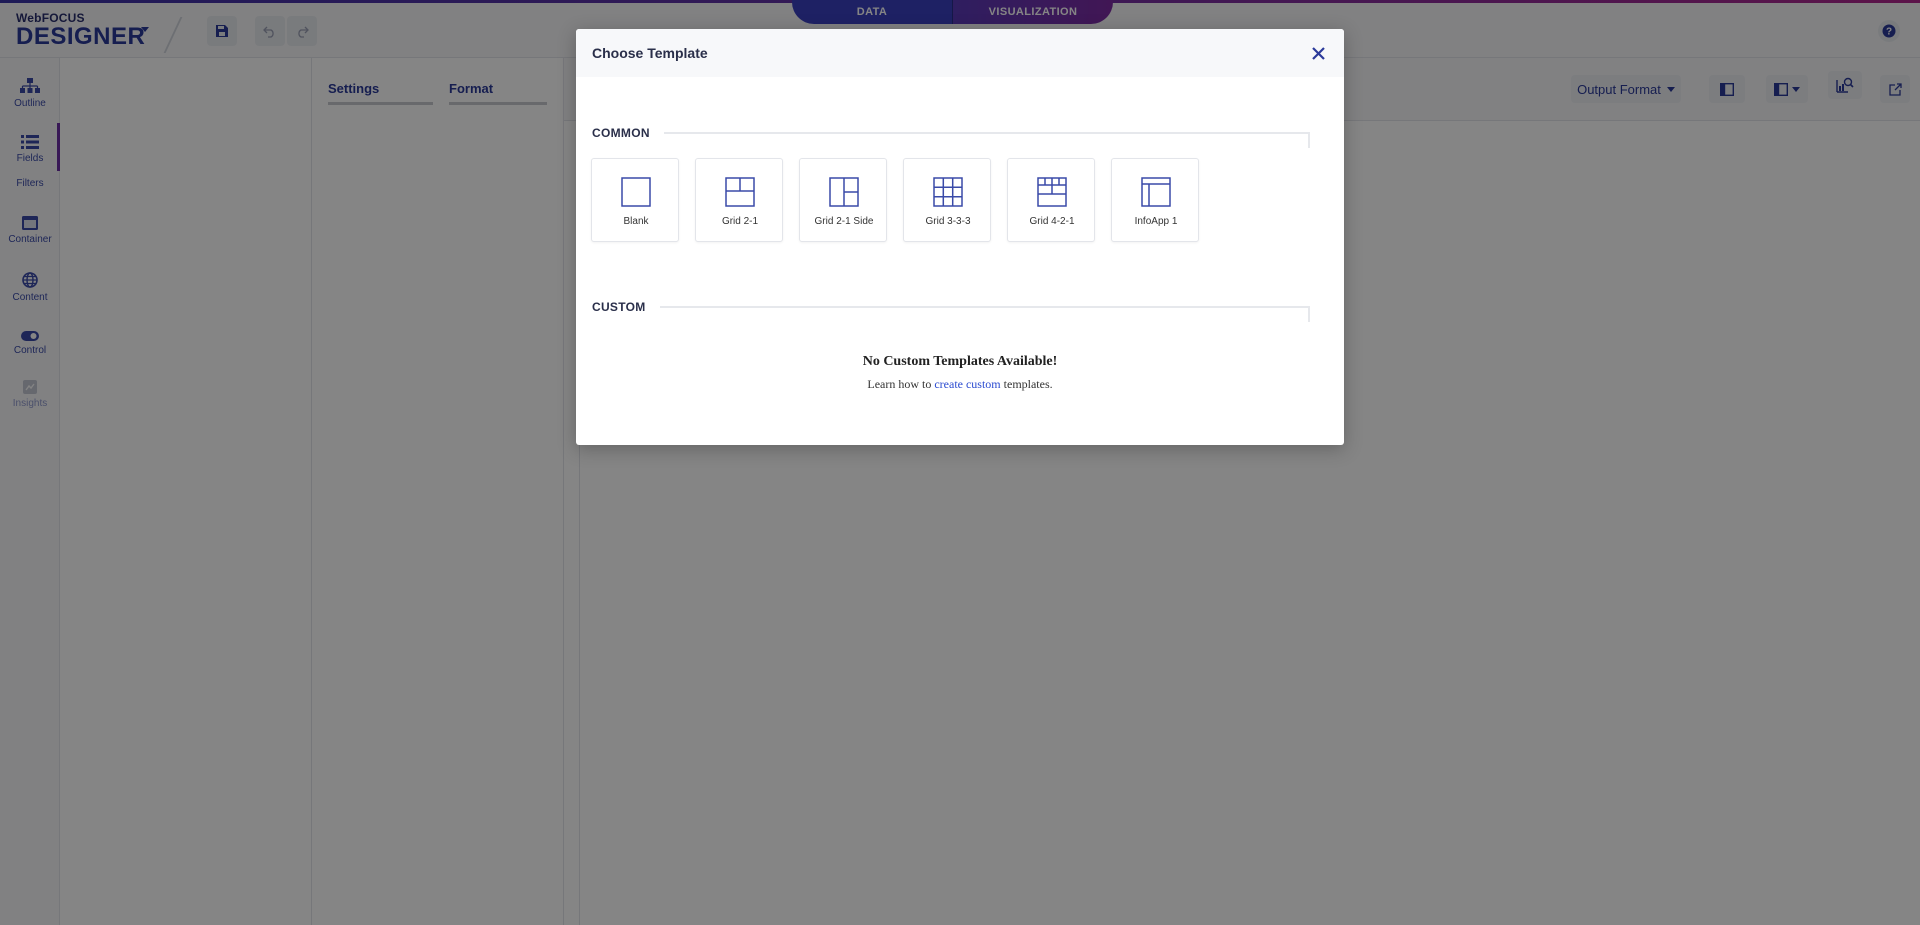  I want to click on blank-template-icon, so click(636, 192).